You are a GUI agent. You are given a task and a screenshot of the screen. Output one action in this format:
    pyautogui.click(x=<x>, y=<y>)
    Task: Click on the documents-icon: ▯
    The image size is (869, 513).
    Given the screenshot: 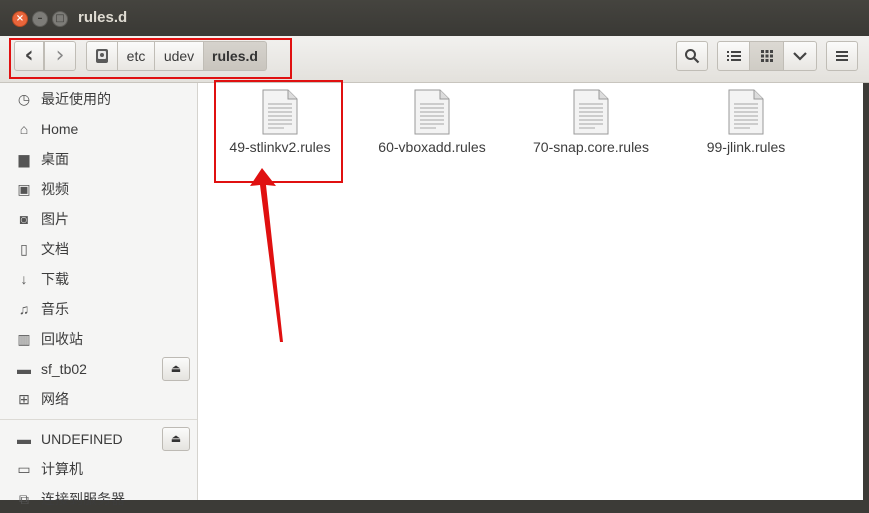 What is the action you would take?
    pyautogui.click(x=24, y=249)
    